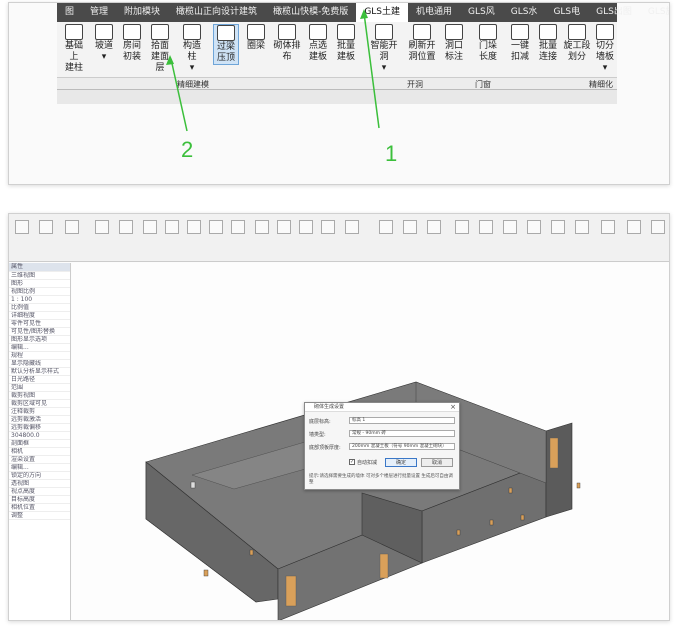 This screenshot has height=634, width=677. Describe the element at coordinates (39, 420) in the screenshot. I see `property-row: 远剪裁激活` at that location.